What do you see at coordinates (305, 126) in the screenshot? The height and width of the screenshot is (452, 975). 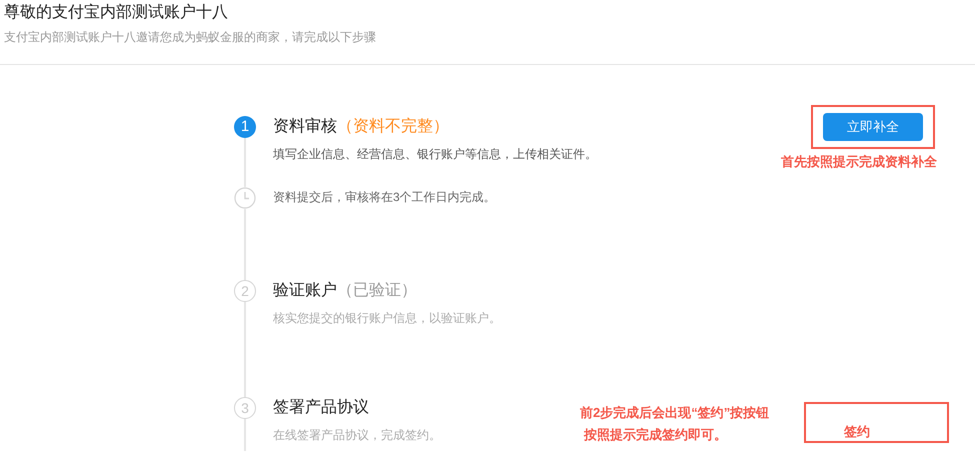 I see `step-title: 资料审核` at bounding box center [305, 126].